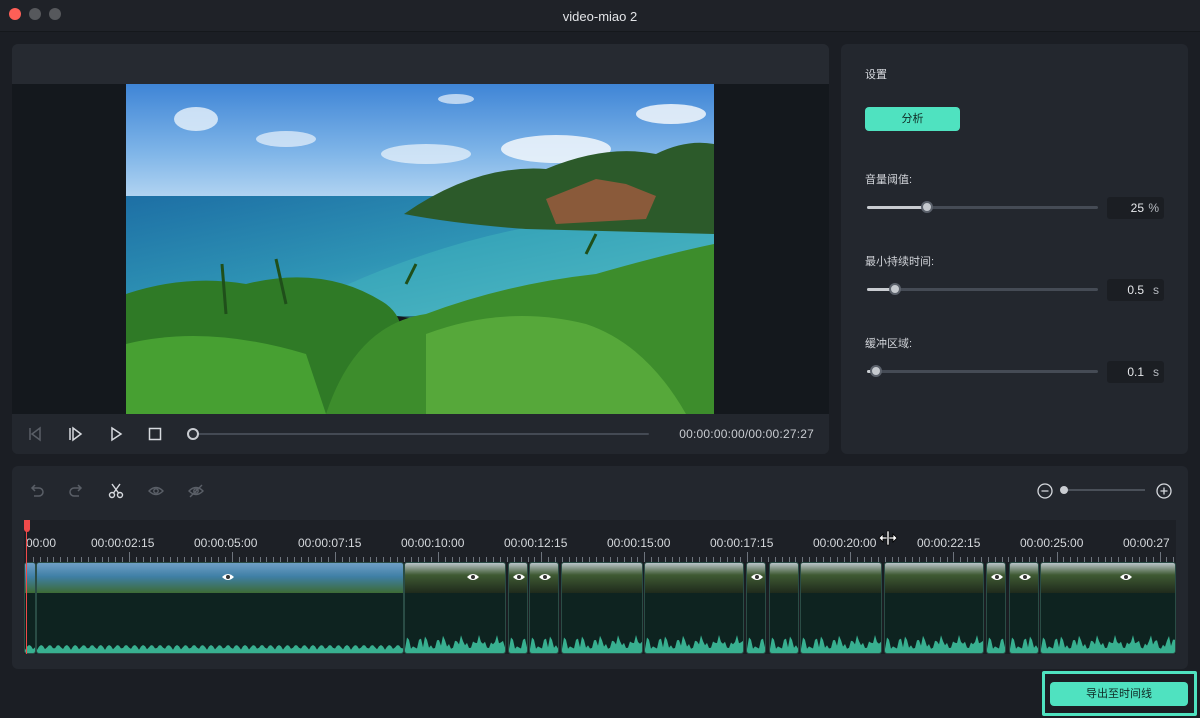 Image resolution: width=1200 pixels, height=718 pixels. I want to click on timeline-zoom-slider, so click(1104, 490).